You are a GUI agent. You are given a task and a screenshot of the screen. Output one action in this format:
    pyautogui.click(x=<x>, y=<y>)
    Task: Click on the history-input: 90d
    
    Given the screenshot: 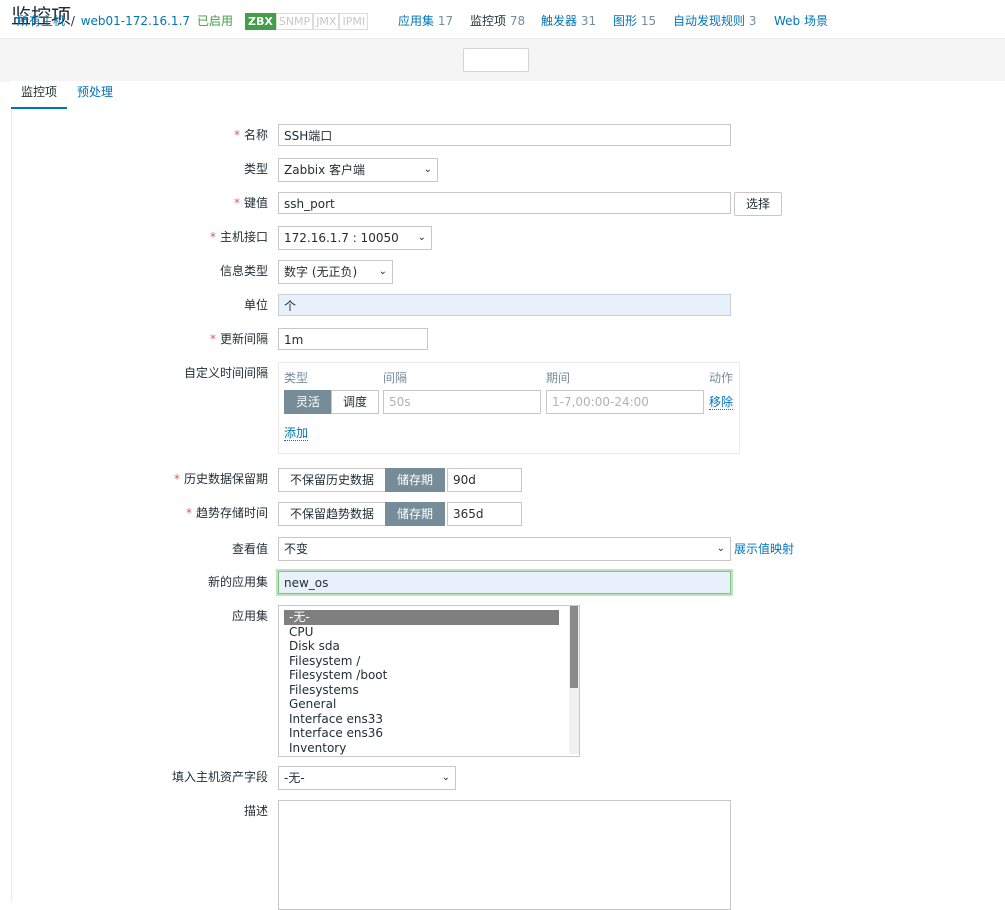 What is the action you would take?
    pyautogui.click(x=484, y=480)
    